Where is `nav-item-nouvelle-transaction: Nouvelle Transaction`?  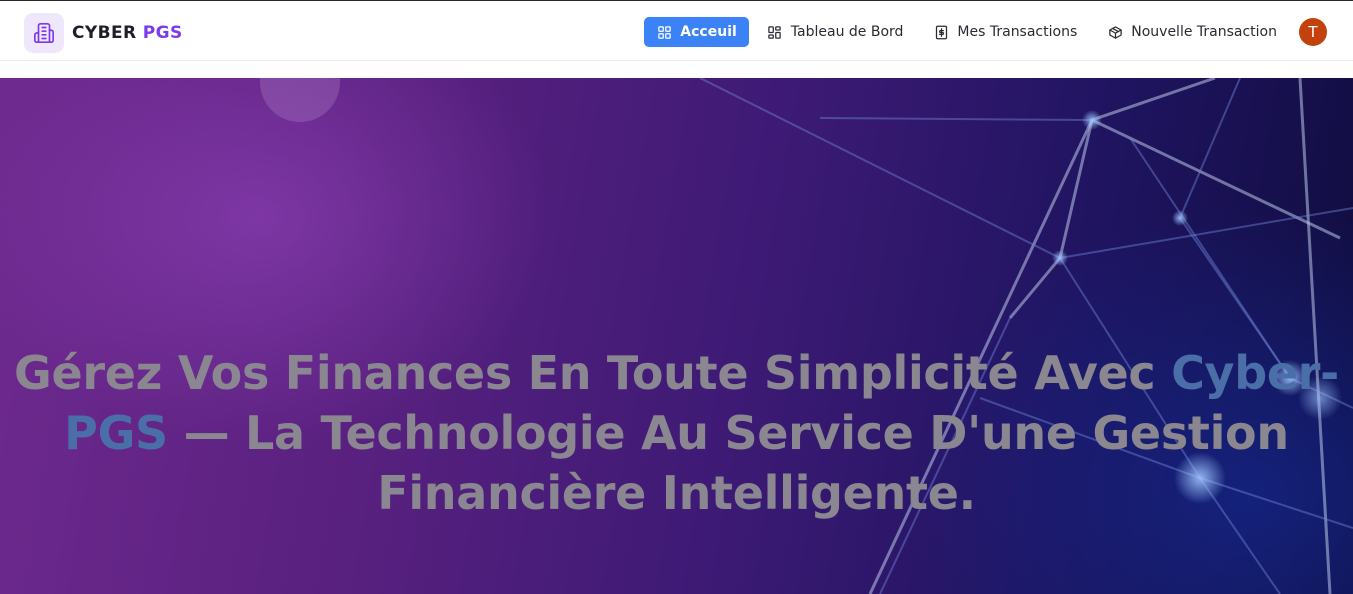 nav-item-nouvelle-transaction: Nouvelle Transaction is located at coordinates (1192, 32).